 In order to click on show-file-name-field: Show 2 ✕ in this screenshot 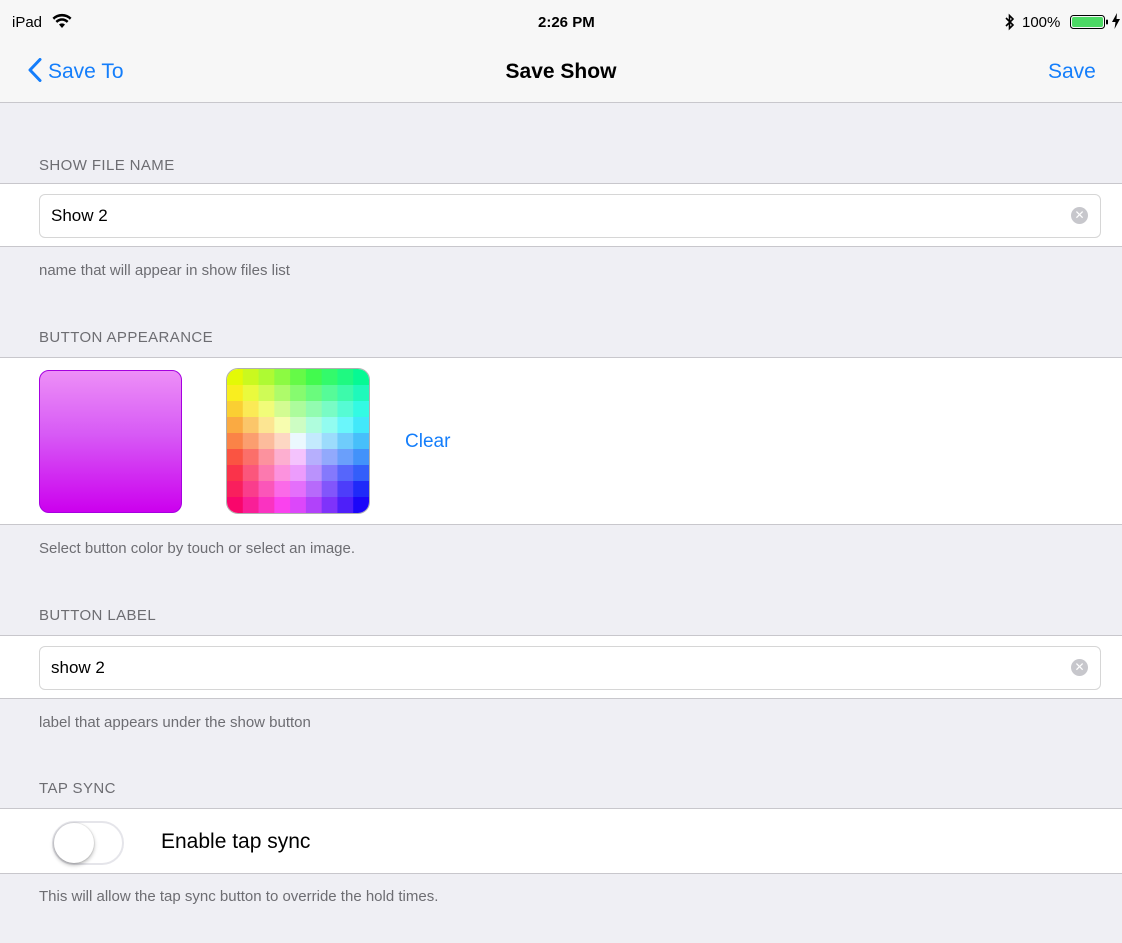, I will do `click(570, 216)`.